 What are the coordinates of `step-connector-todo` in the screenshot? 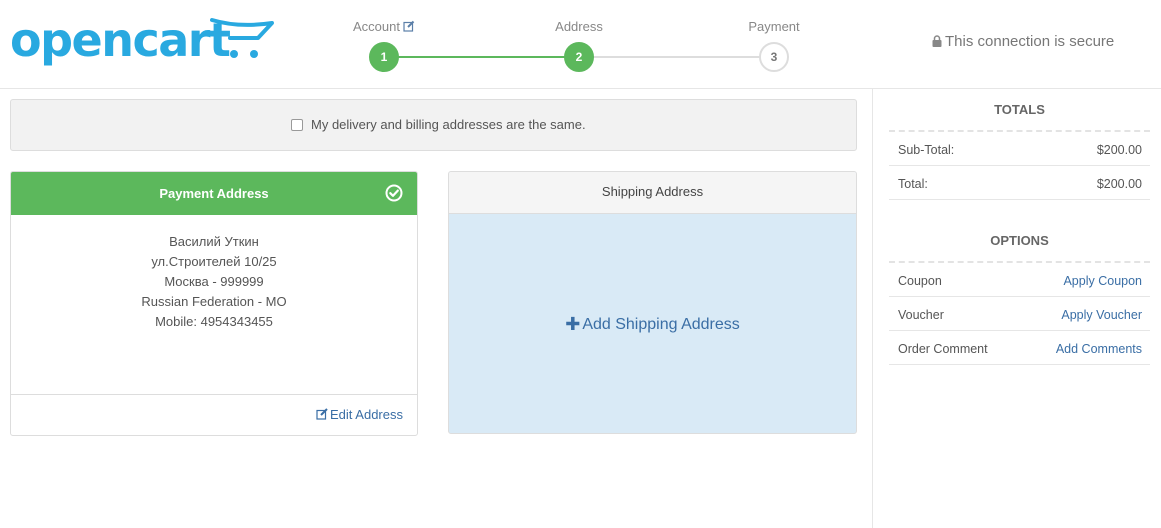 It's located at (676, 57).